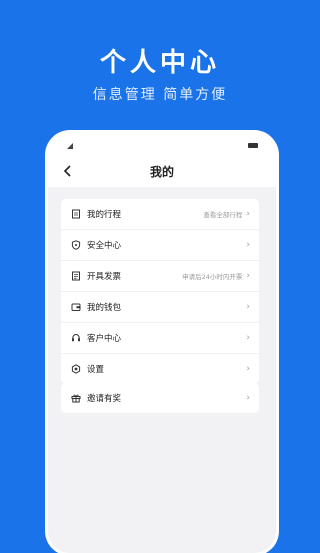 The image size is (320, 553). What do you see at coordinates (160, 338) in the screenshot?
I see `menu-item-customer-service: 客户中心 ›` at bounding box center [160, 338].